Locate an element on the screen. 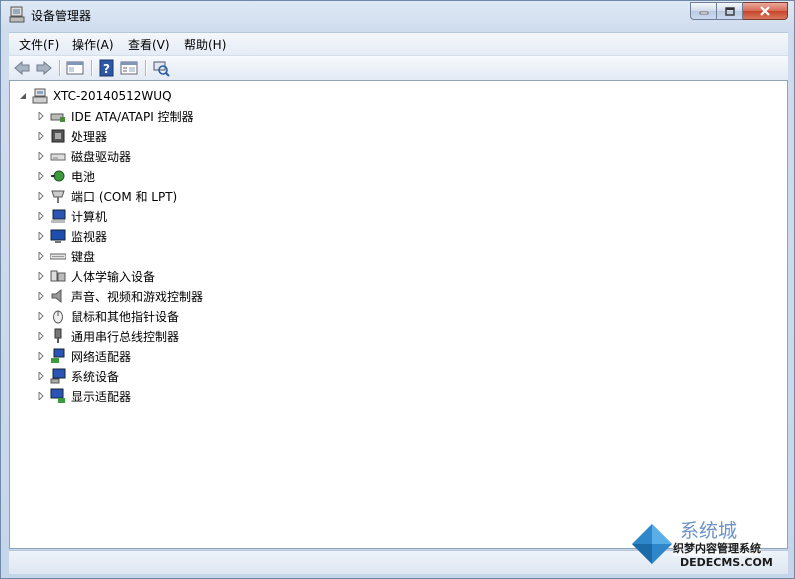  minimize-icon is located at coordinates (703, 13).